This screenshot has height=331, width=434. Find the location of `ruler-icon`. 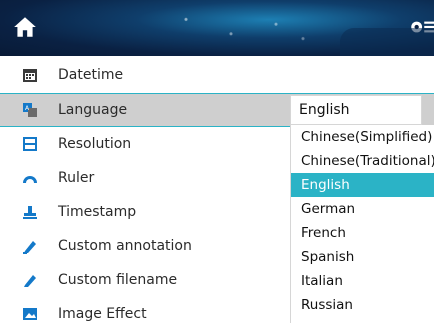

ruler-icon is located at coordinates (30, 179).